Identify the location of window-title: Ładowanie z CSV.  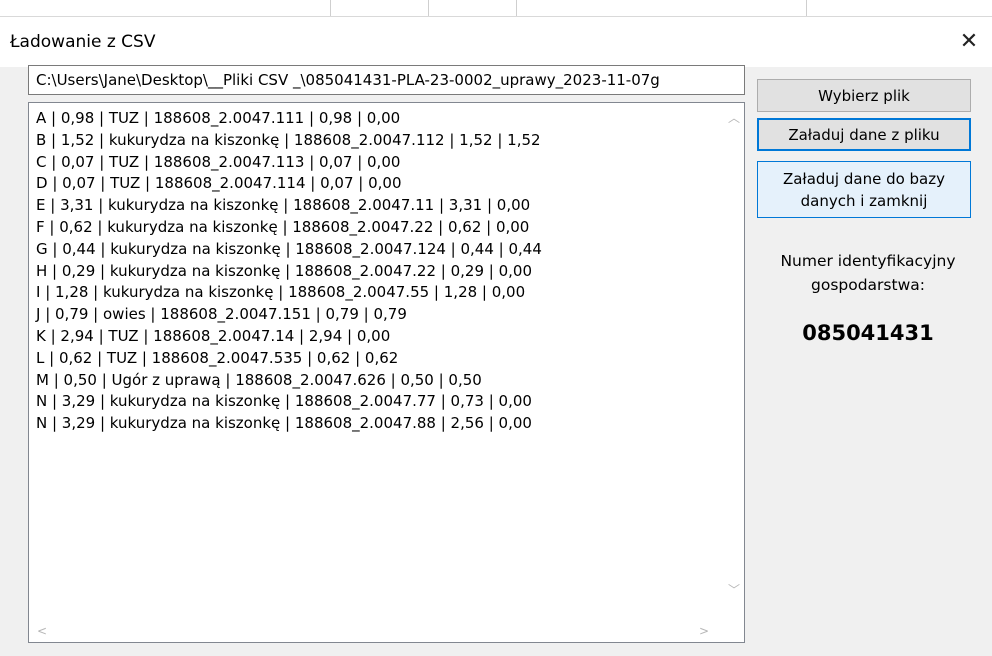
(83, 42).